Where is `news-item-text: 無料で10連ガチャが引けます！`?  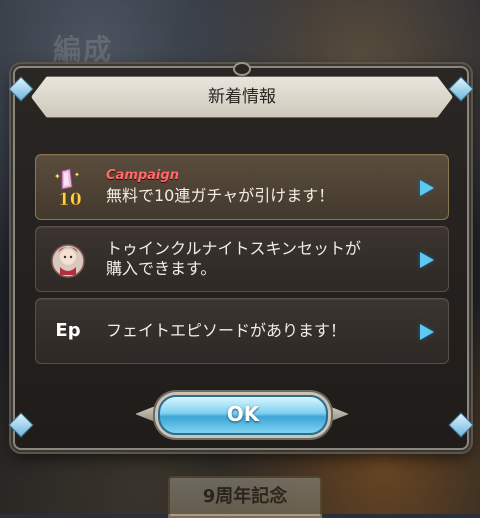 news-item-text: 無料で10連ガチャが引けます！ is located at coordinates (220, 195).